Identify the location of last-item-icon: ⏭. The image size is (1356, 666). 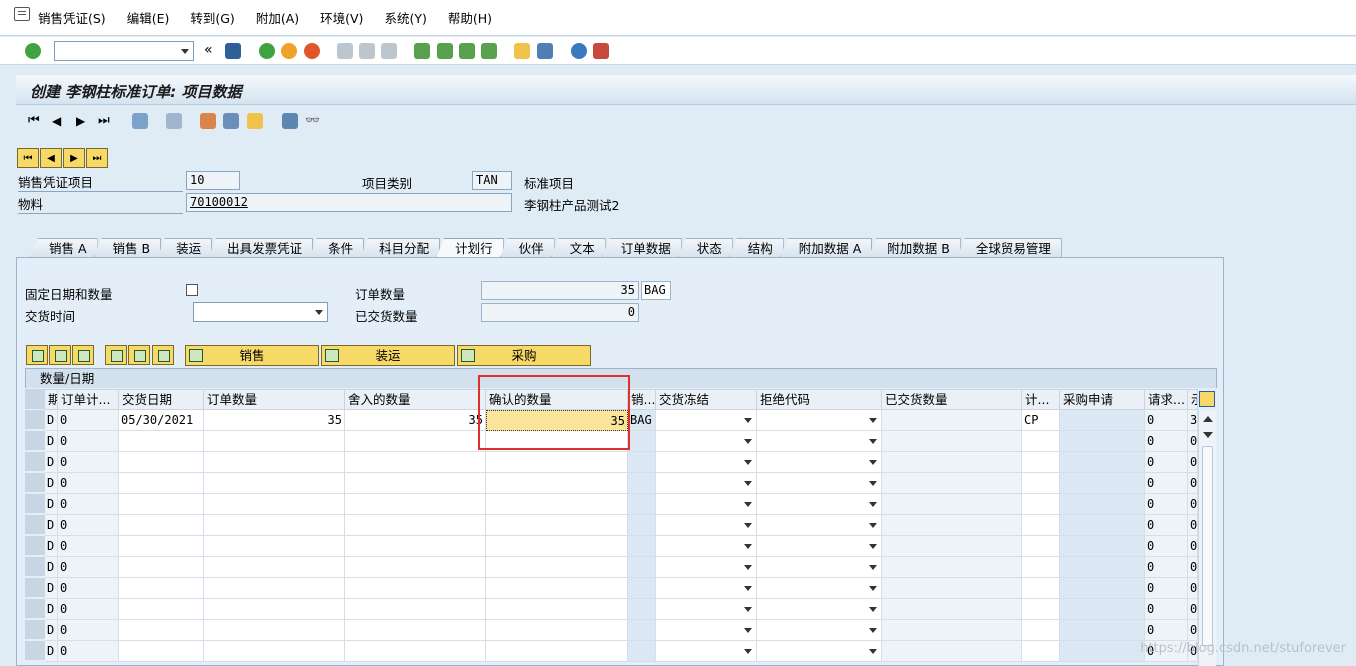
(106, 122).